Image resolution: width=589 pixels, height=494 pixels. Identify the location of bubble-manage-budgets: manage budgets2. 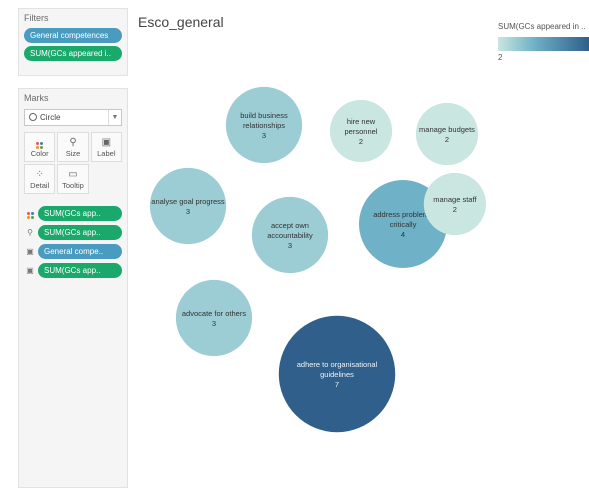
(447, 134).